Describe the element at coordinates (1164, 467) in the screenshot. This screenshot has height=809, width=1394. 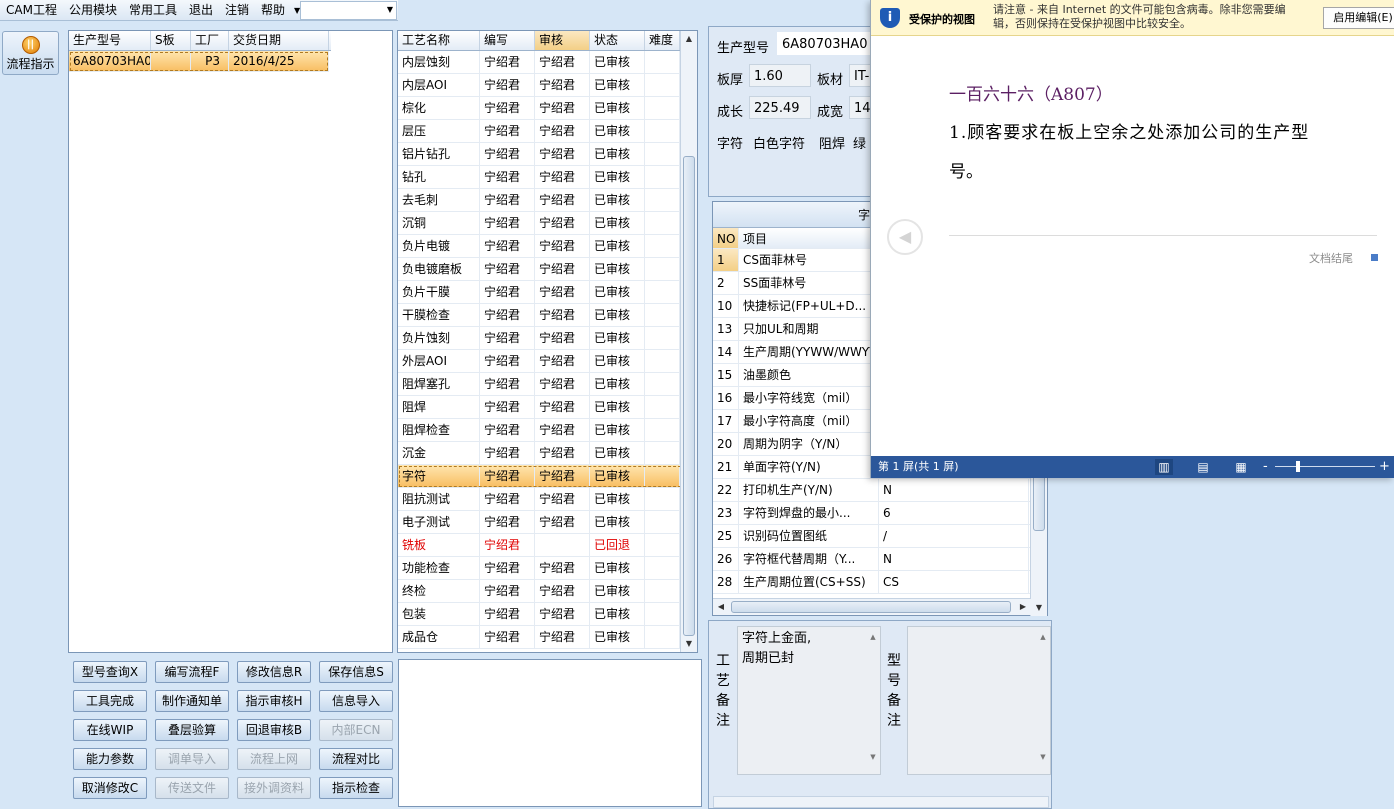
I see `read-mode-icon: ▥` at that location.